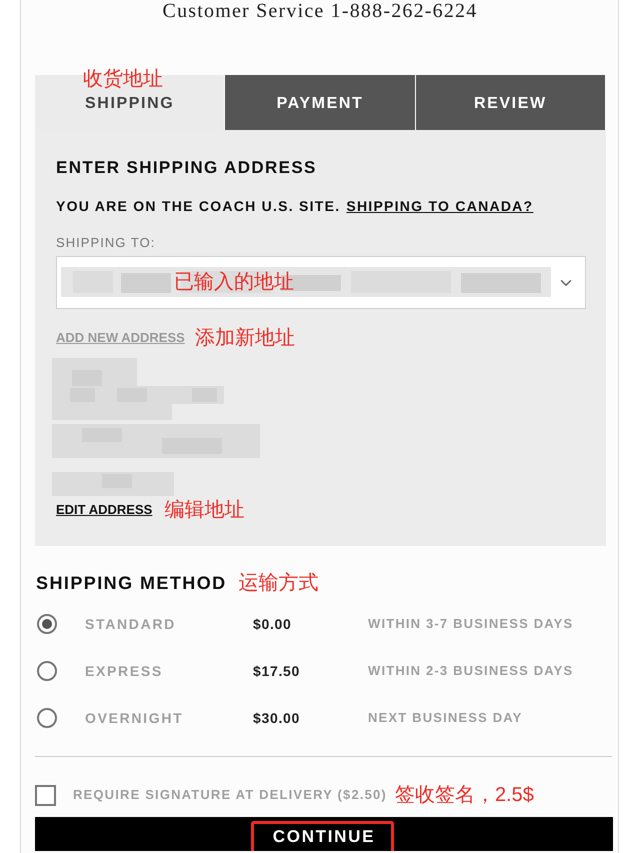 This screenshot has height=853, width=640. What do you see at coordinates (131, 583) in the screenshot?
I see `section-title: SHIPPING METHOD` at bounding box center [131, 583].